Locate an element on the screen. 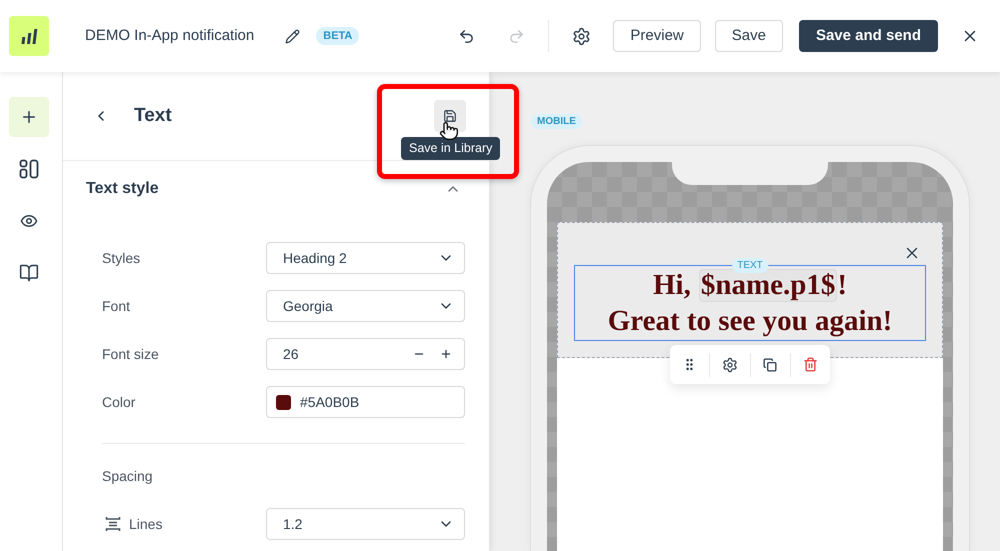 This screenshot has height=551, width=1000. field-label: Font is located at coordinates (116, 306).